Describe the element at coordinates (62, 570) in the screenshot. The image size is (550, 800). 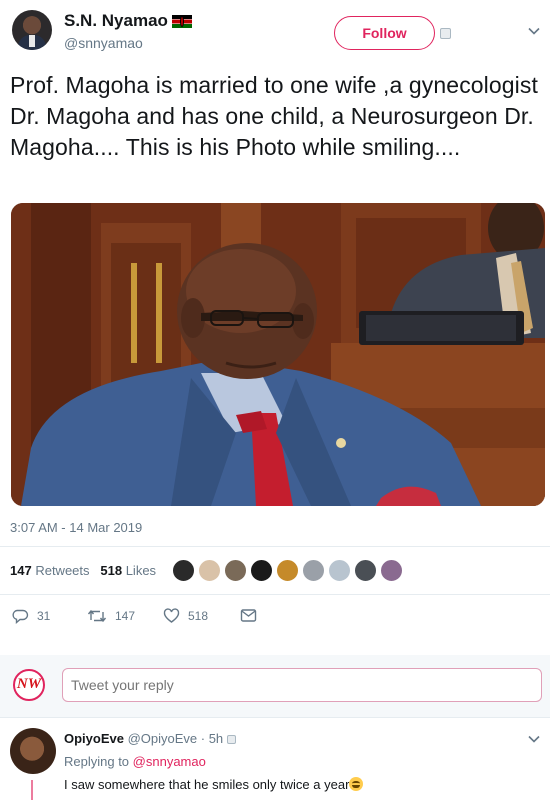
I see `retweets-label: Retweets` at that location.